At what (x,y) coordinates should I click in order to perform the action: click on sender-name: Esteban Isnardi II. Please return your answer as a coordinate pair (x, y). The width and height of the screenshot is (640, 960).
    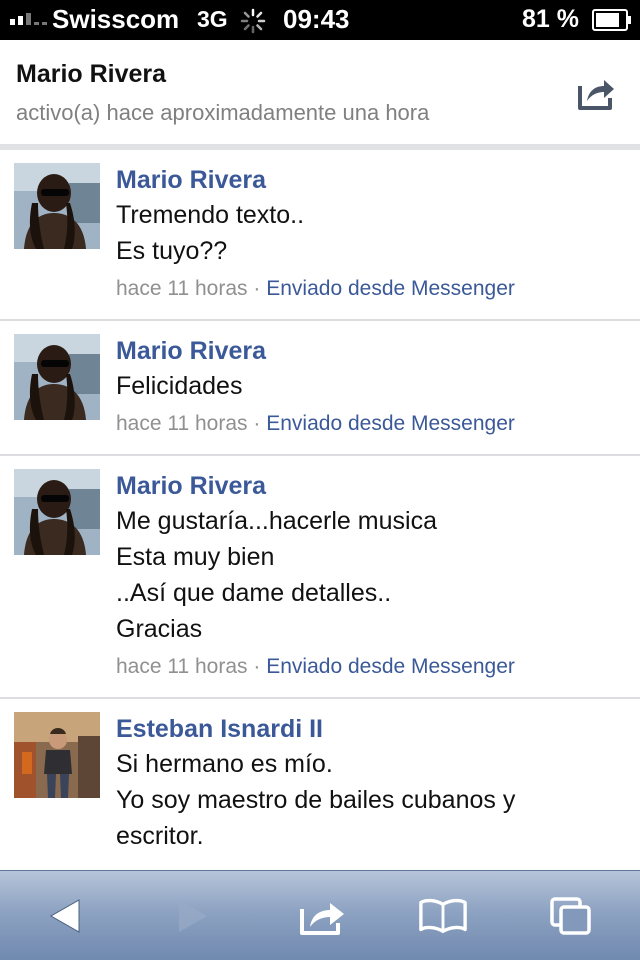
    Looking at the image, I should click on (372, 729).